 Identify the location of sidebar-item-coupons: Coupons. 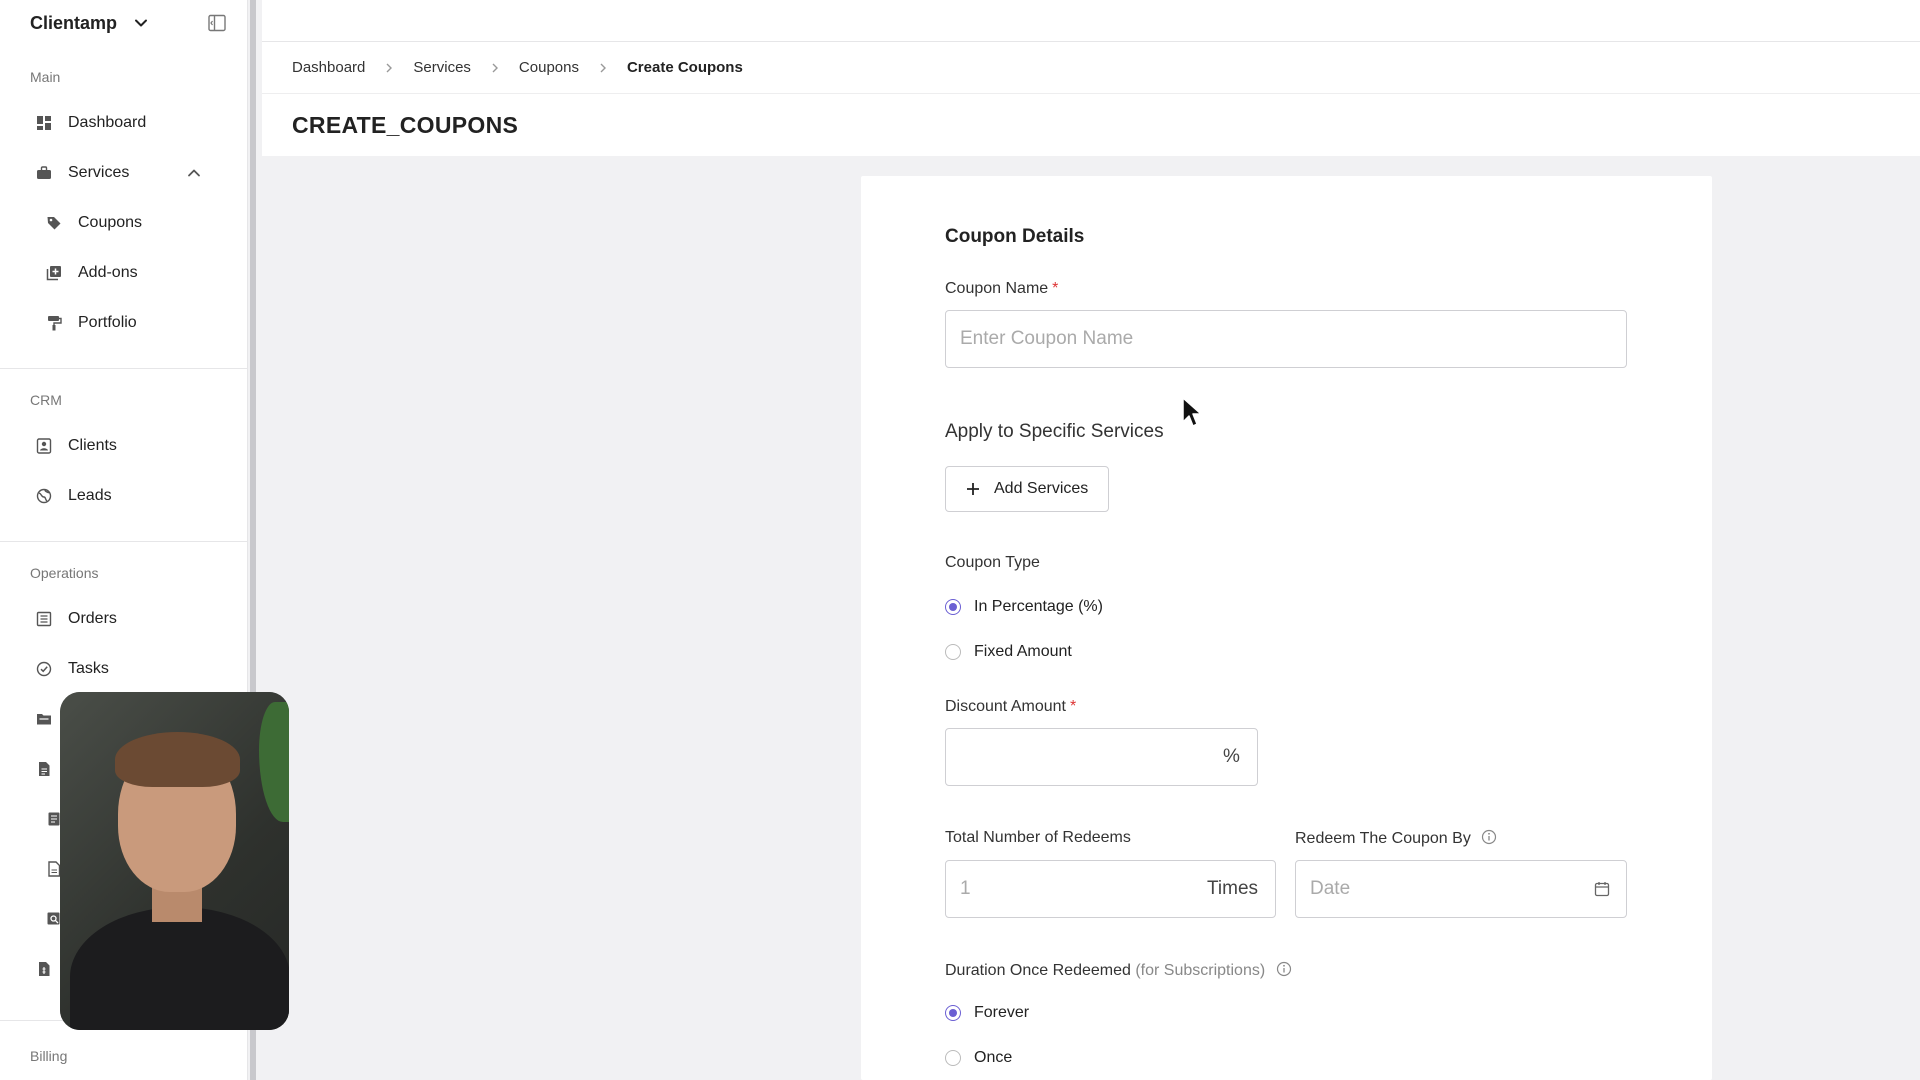
(123, 223).